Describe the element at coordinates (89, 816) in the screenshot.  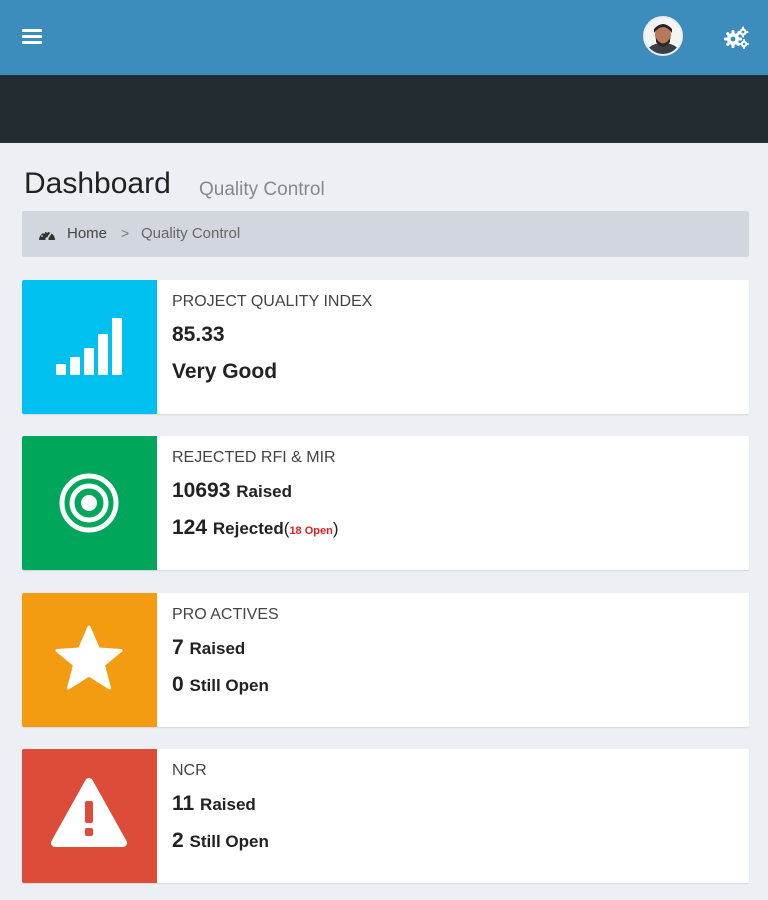
I see `warning-icon` at that location.